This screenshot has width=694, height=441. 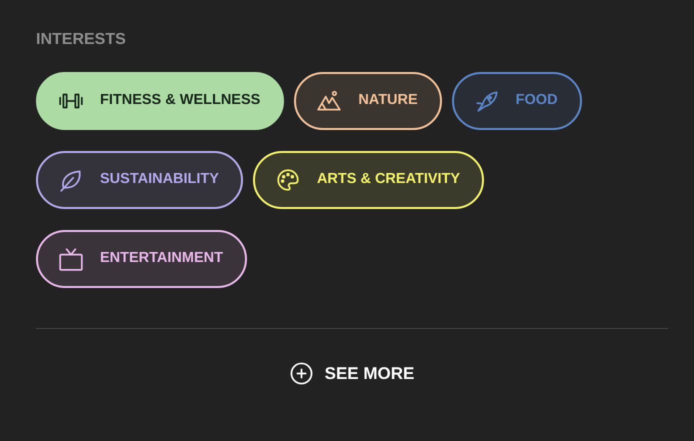 I want to click on plus-circle-icon, so click(x=301, y=374).